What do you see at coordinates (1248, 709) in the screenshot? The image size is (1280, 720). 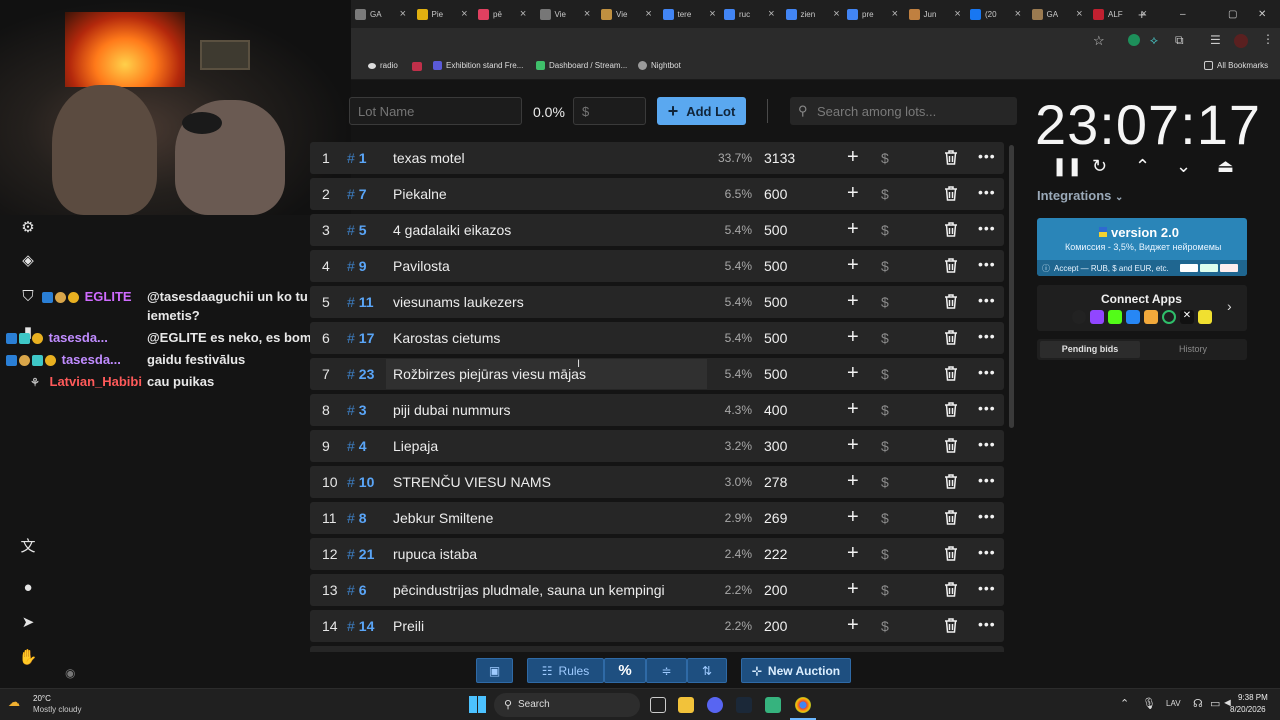 I see `clock-date: 8/20/2026` at bounding box center [1248, 709].